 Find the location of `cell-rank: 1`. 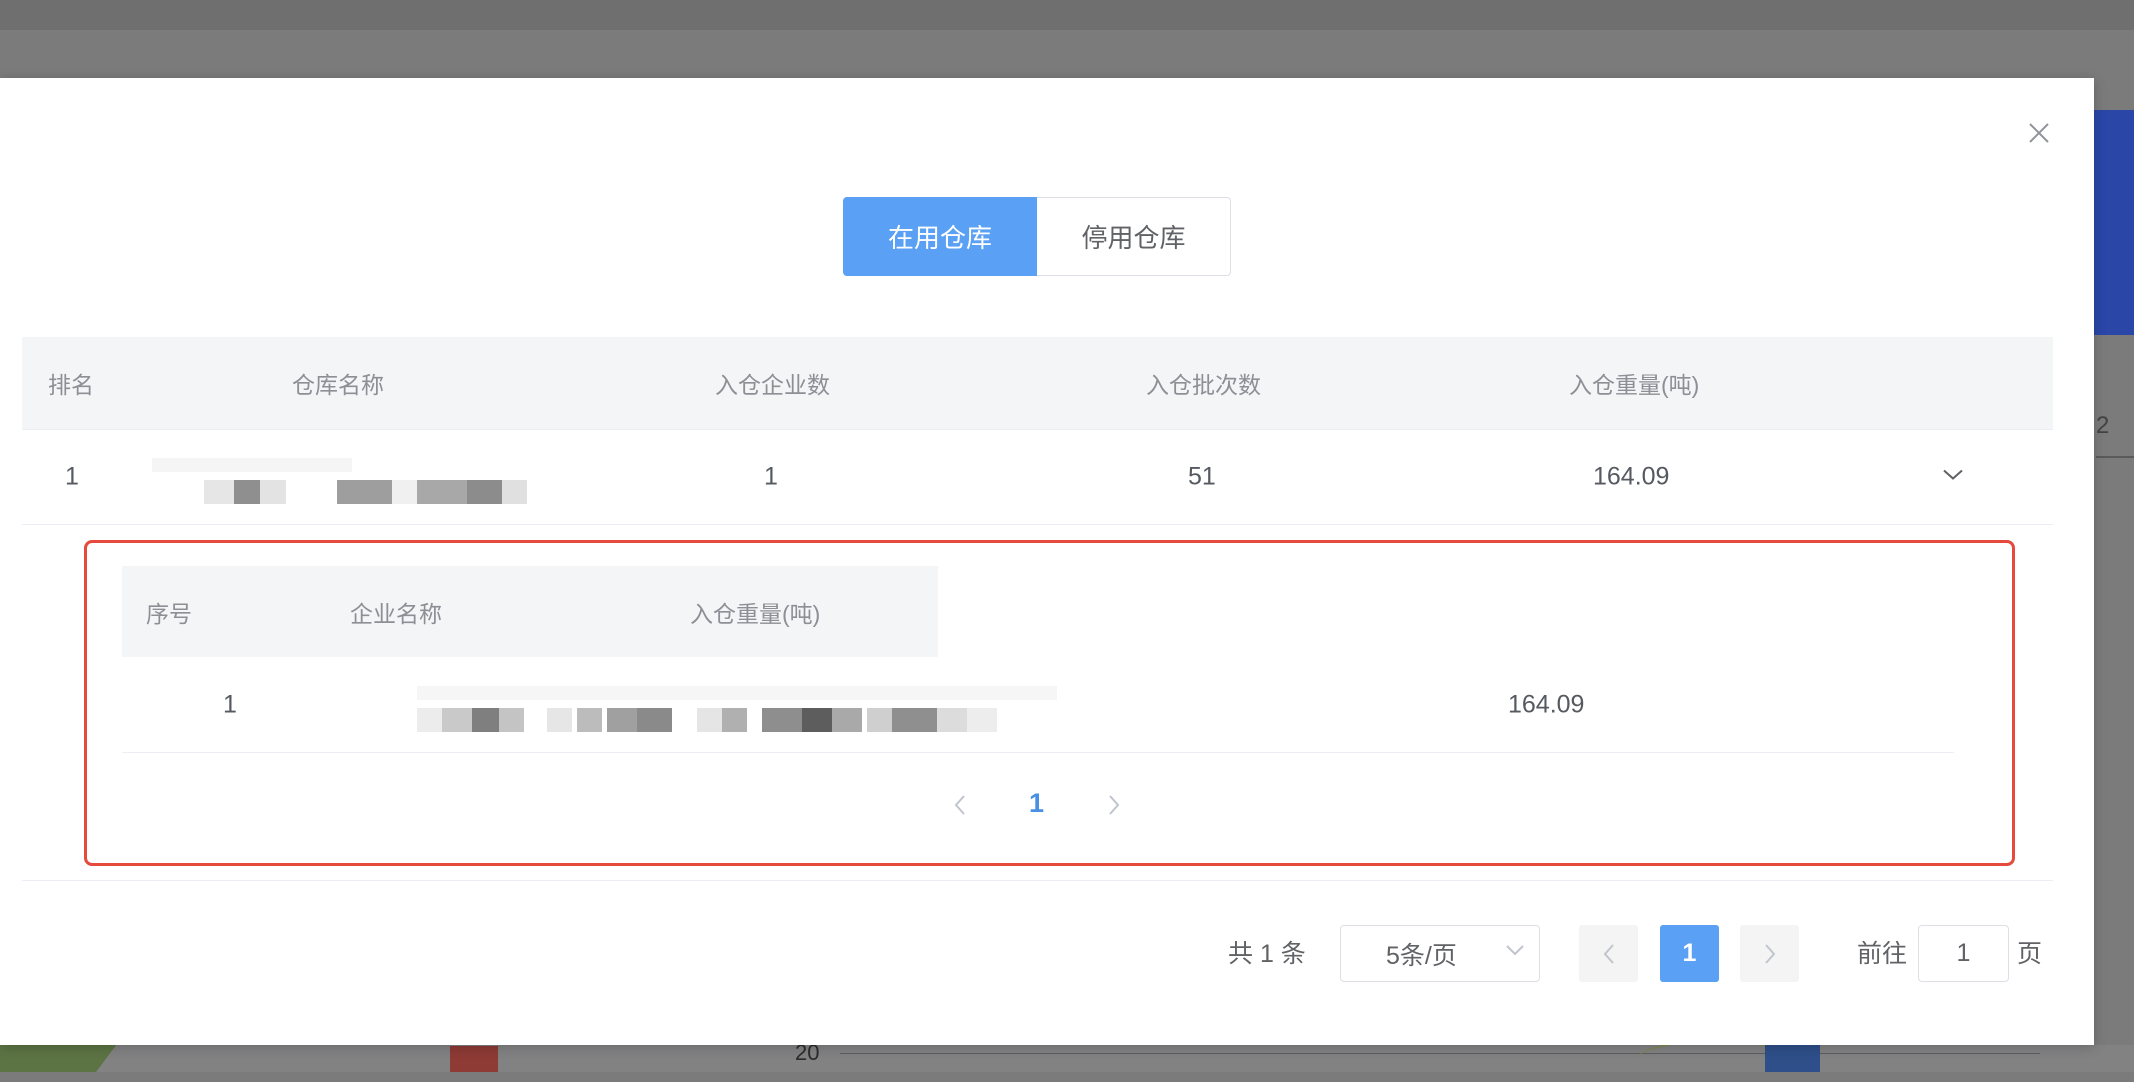

cell-rank: 1 is located at coordinates (72, 476).